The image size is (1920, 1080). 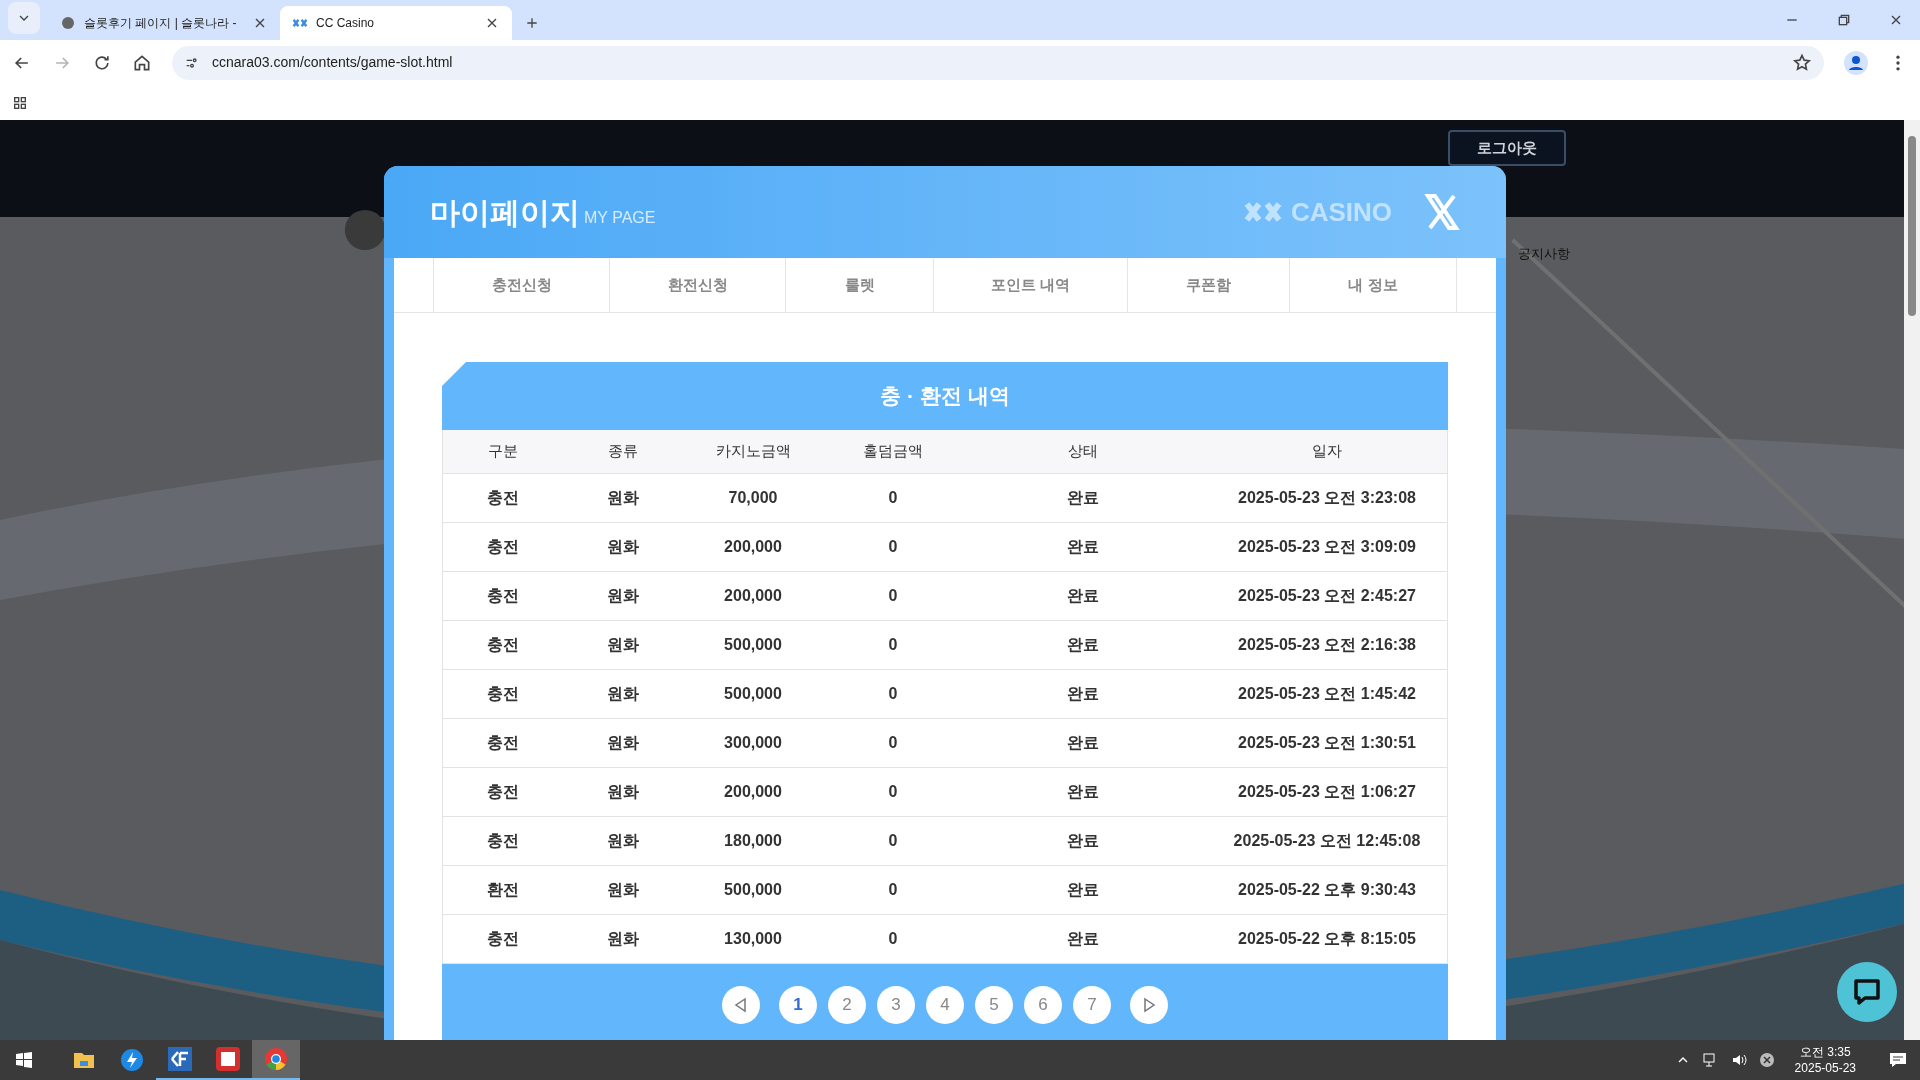 I want to click on table-cell-text: 180,000, so click(x=753, y=841).